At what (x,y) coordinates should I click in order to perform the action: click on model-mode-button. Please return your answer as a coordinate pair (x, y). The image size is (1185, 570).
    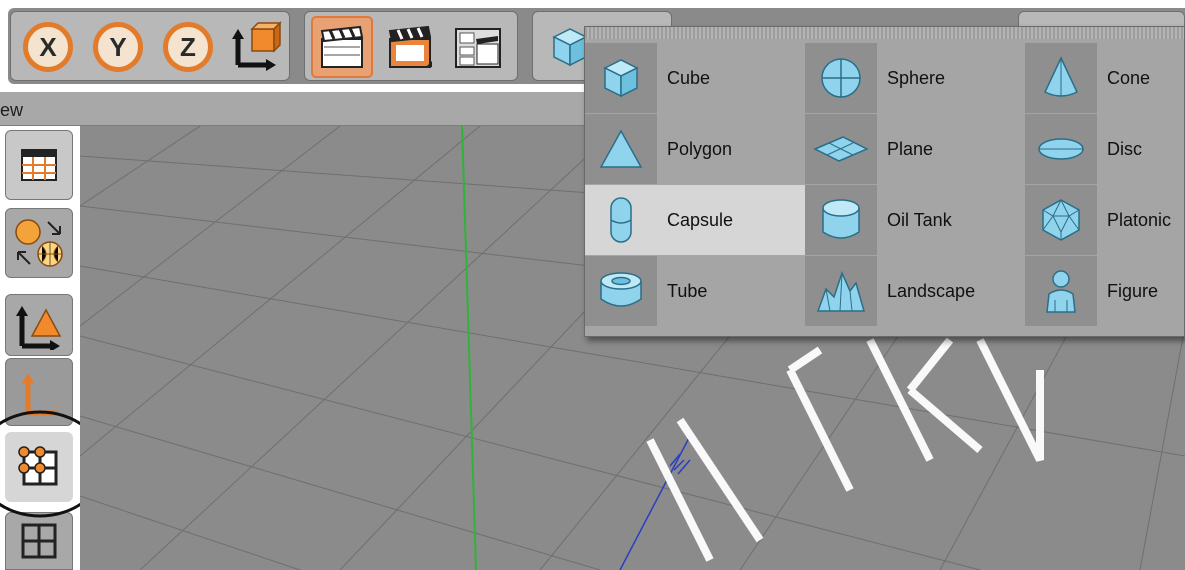
    Looking at the image, I should click on (39, 325).